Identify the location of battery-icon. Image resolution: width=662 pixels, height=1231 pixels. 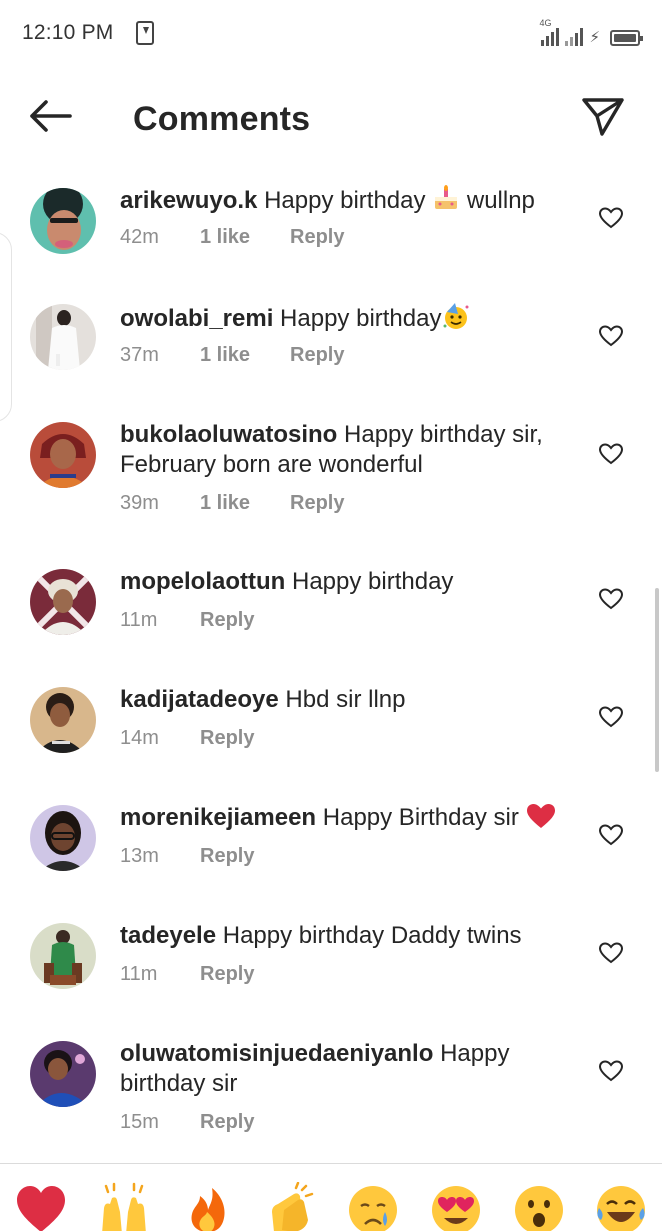
(626, 38).